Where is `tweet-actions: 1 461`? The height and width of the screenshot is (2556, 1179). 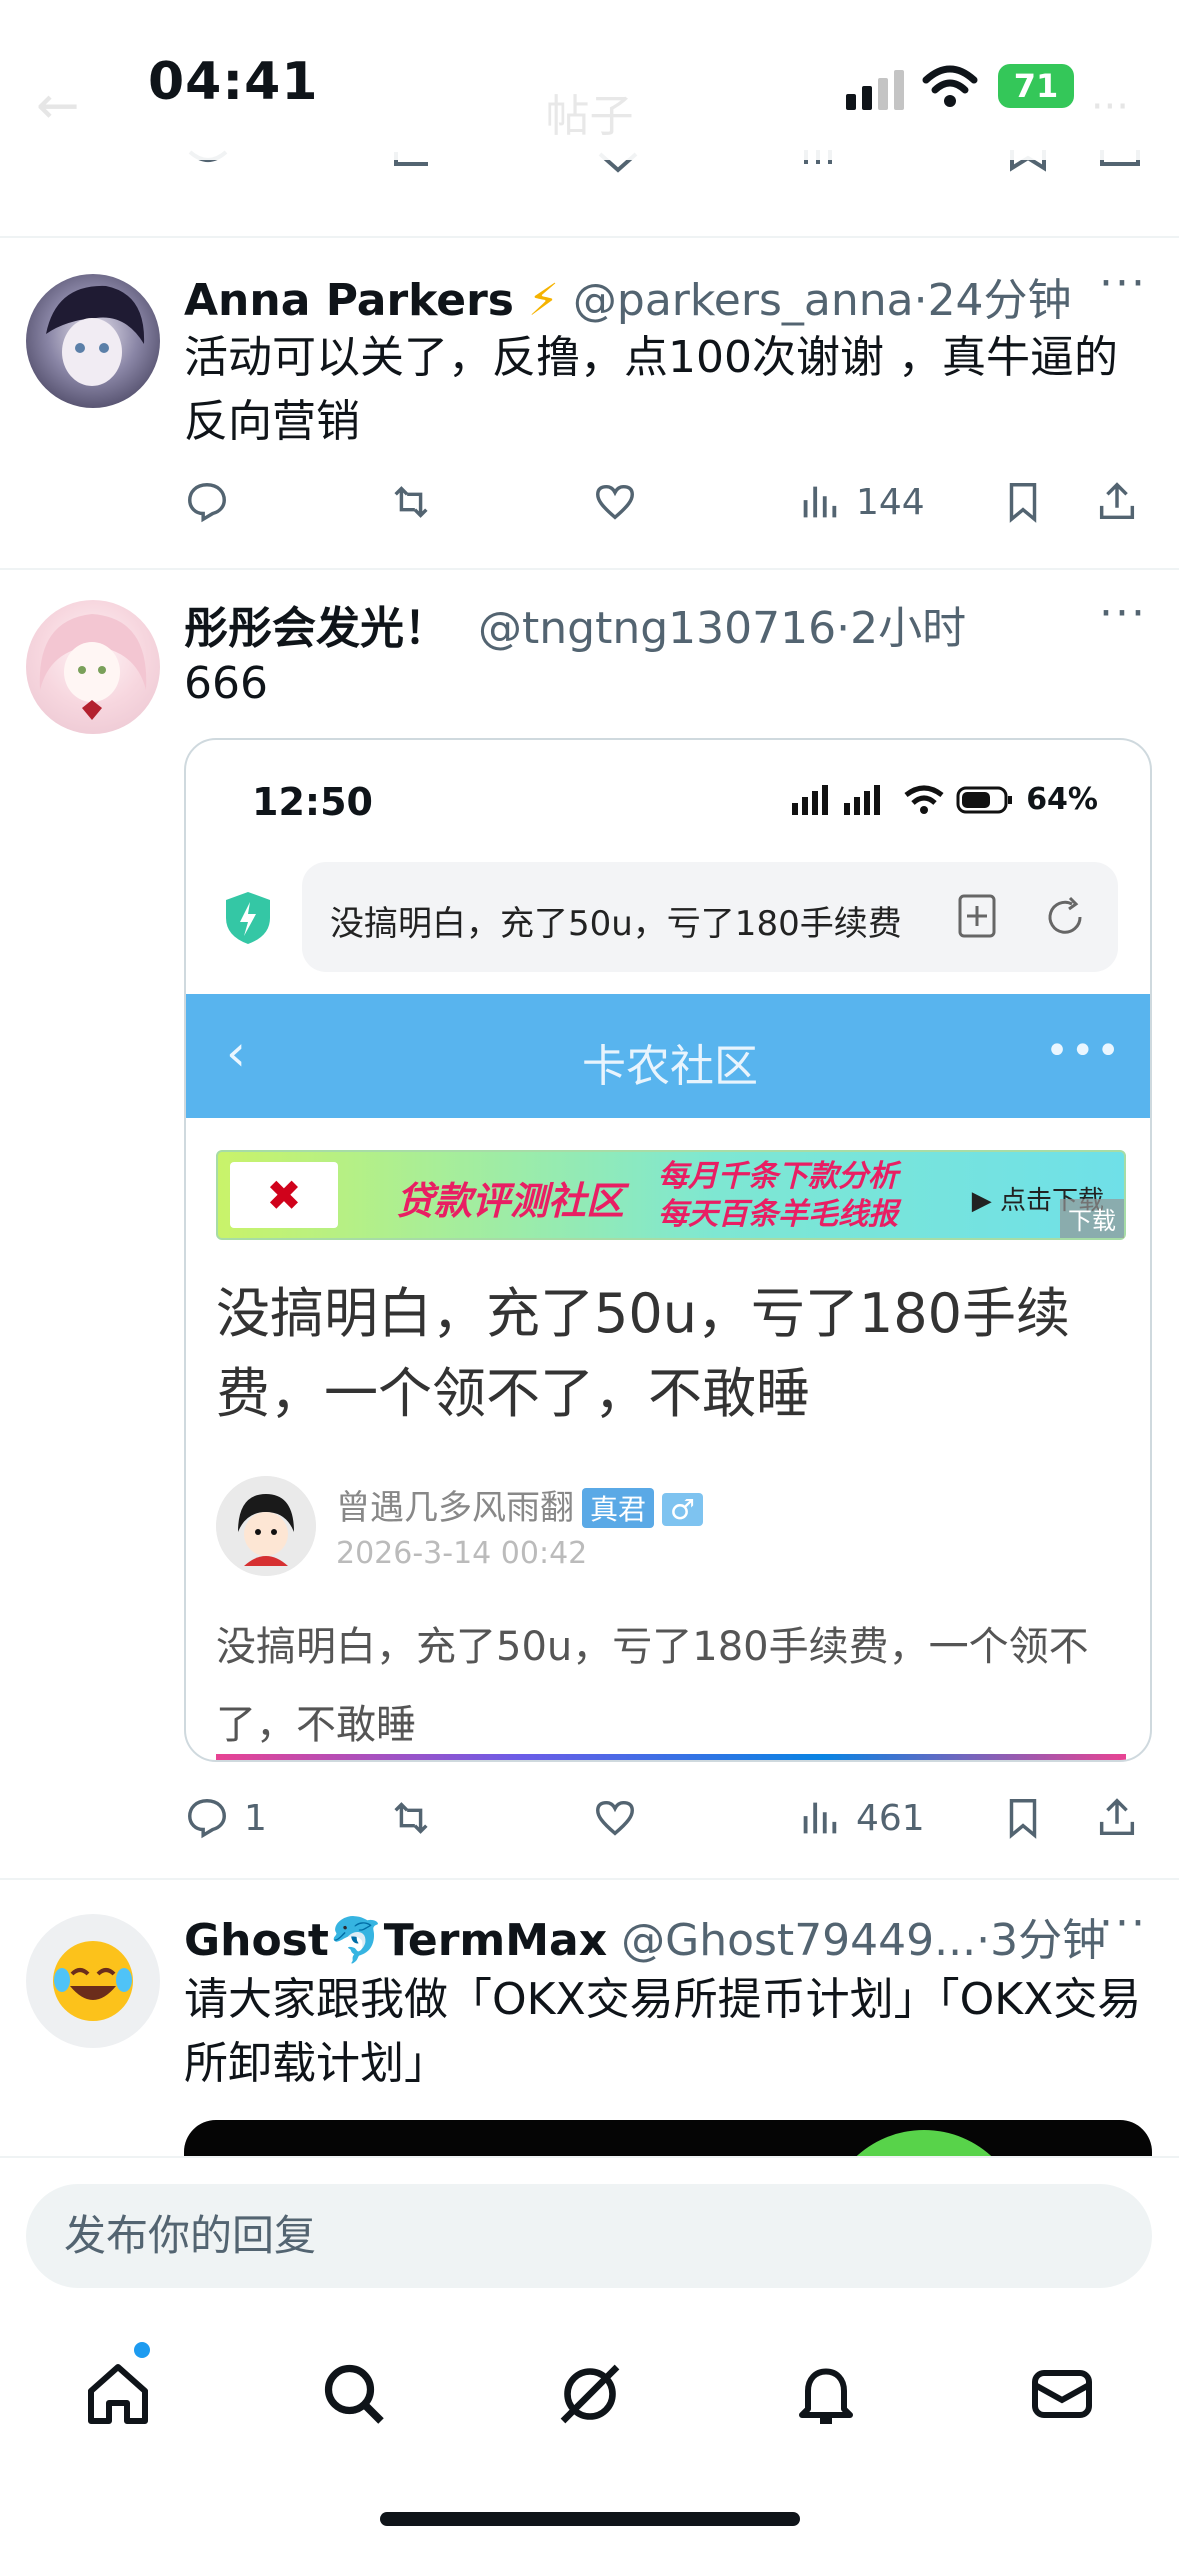
tweet-actions: 1 461 is located at coordinates (664, 1818).